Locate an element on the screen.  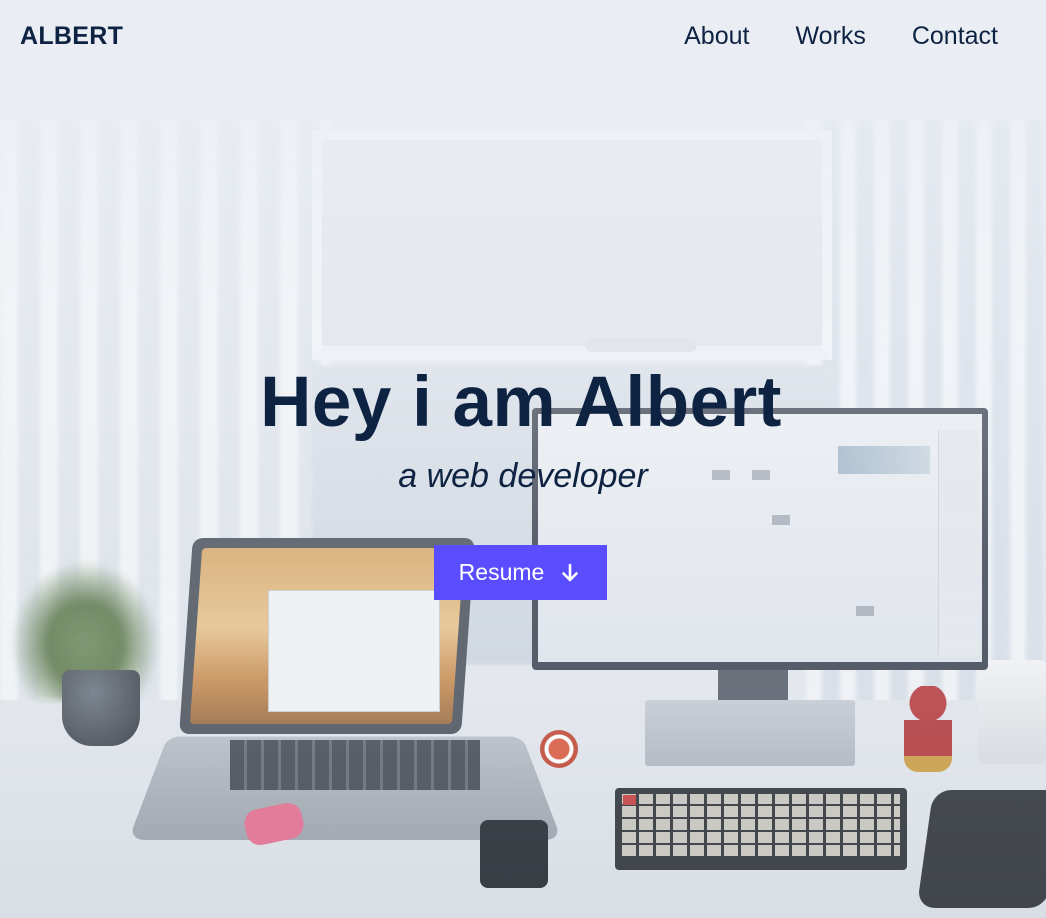
brand-logo: ALBERT is located at coordinates (71, 36).